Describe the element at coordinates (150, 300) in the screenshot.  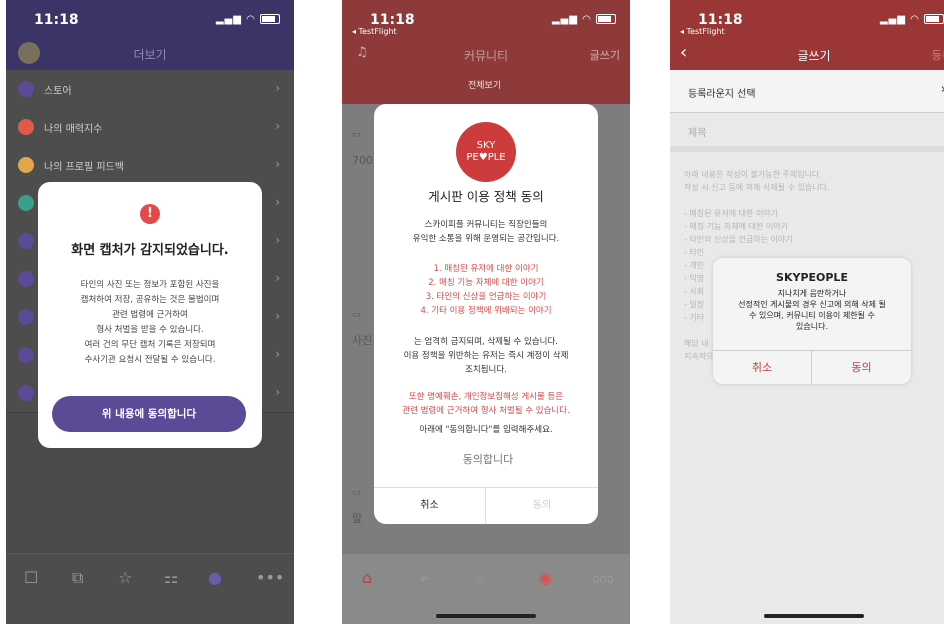
I see `dialog-line: 캡처하여 저장, 공유하는 것은 불법이며` at that location.